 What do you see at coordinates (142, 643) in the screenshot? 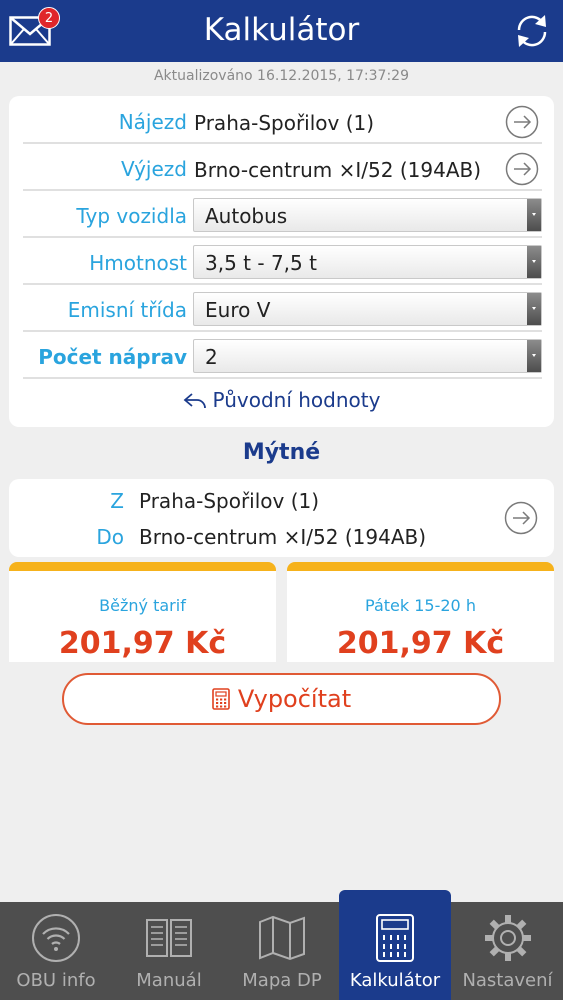
I see `tariff-regular-value: 201,97 Kč` at bounding box center [142, 643].